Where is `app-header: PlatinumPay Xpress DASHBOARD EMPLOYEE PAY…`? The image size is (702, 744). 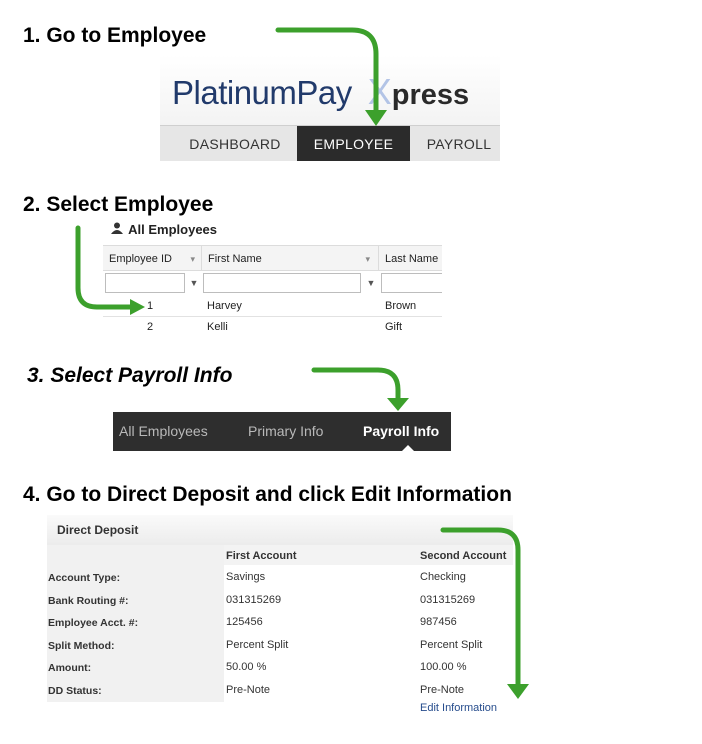
app-header: PlatinumPay Xpress DASHBOARD EMPLOYEE PAY… is located at coordinates (330, 108).